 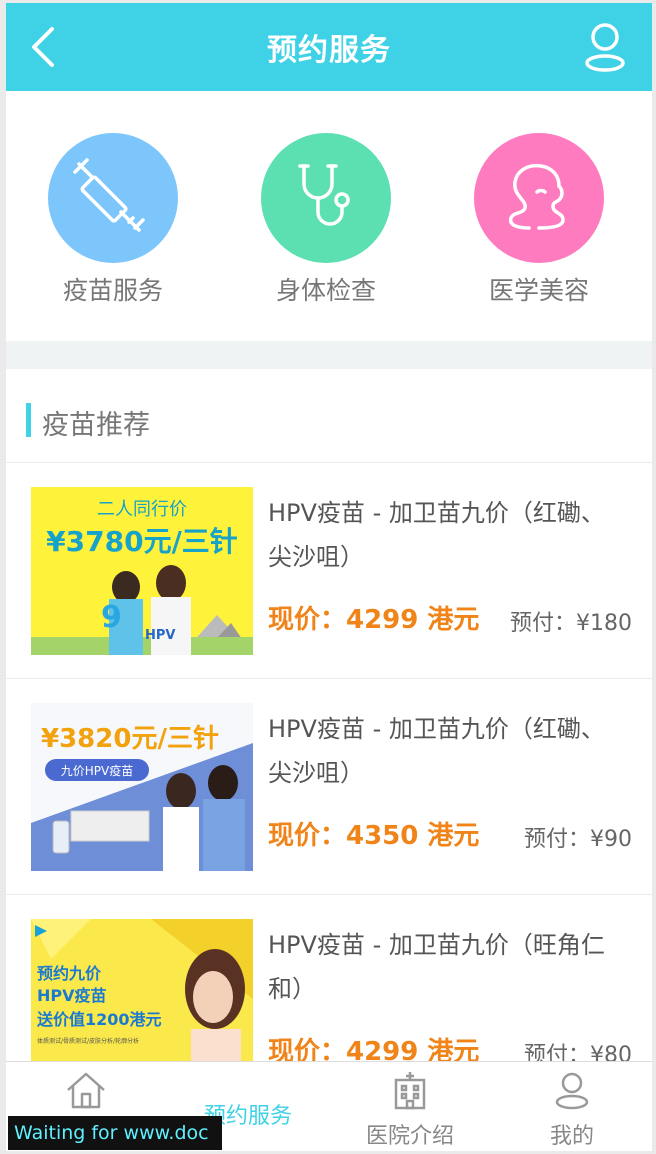 What do you see at coordinates (374, 620) in the screenshot?
I see `product-price: 现价：4299 港元` at bounding box center [374, 620].